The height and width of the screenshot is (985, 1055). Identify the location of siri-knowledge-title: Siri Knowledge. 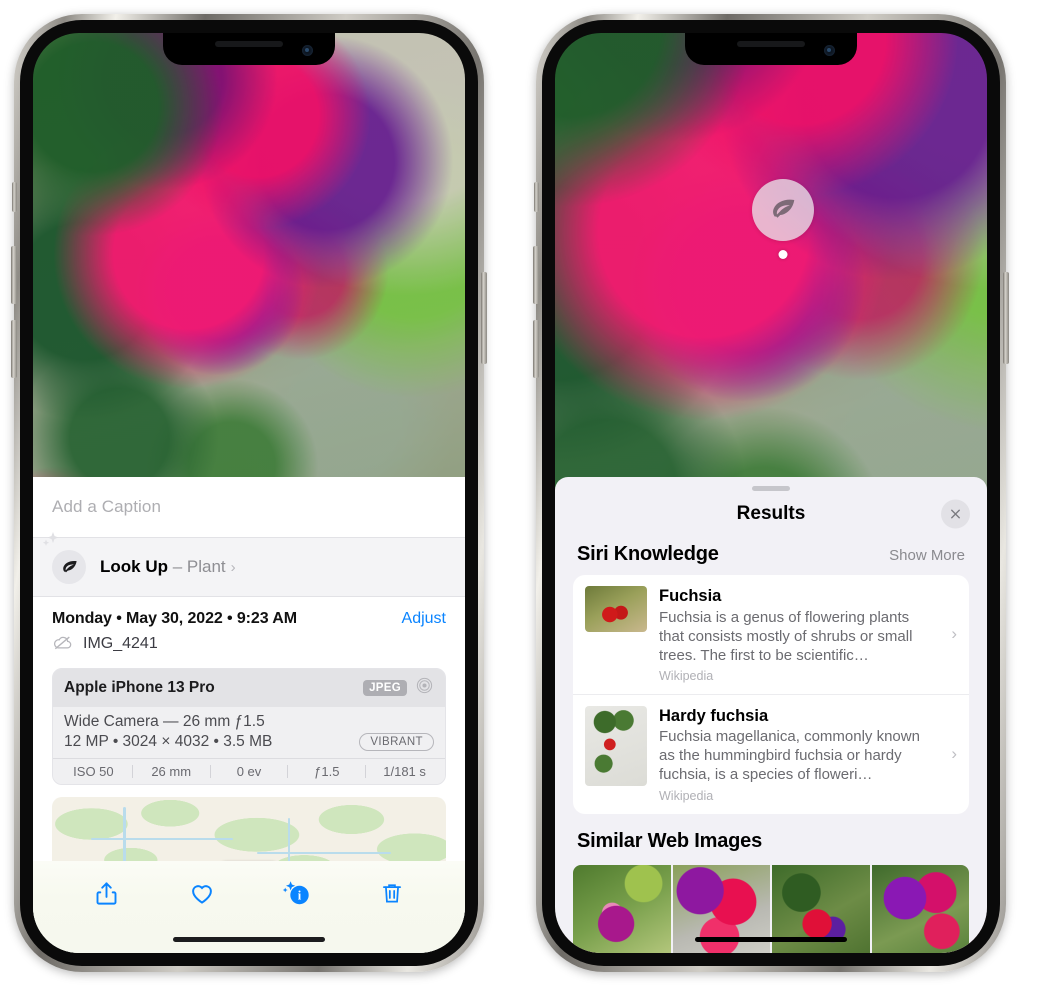
(648, 554).